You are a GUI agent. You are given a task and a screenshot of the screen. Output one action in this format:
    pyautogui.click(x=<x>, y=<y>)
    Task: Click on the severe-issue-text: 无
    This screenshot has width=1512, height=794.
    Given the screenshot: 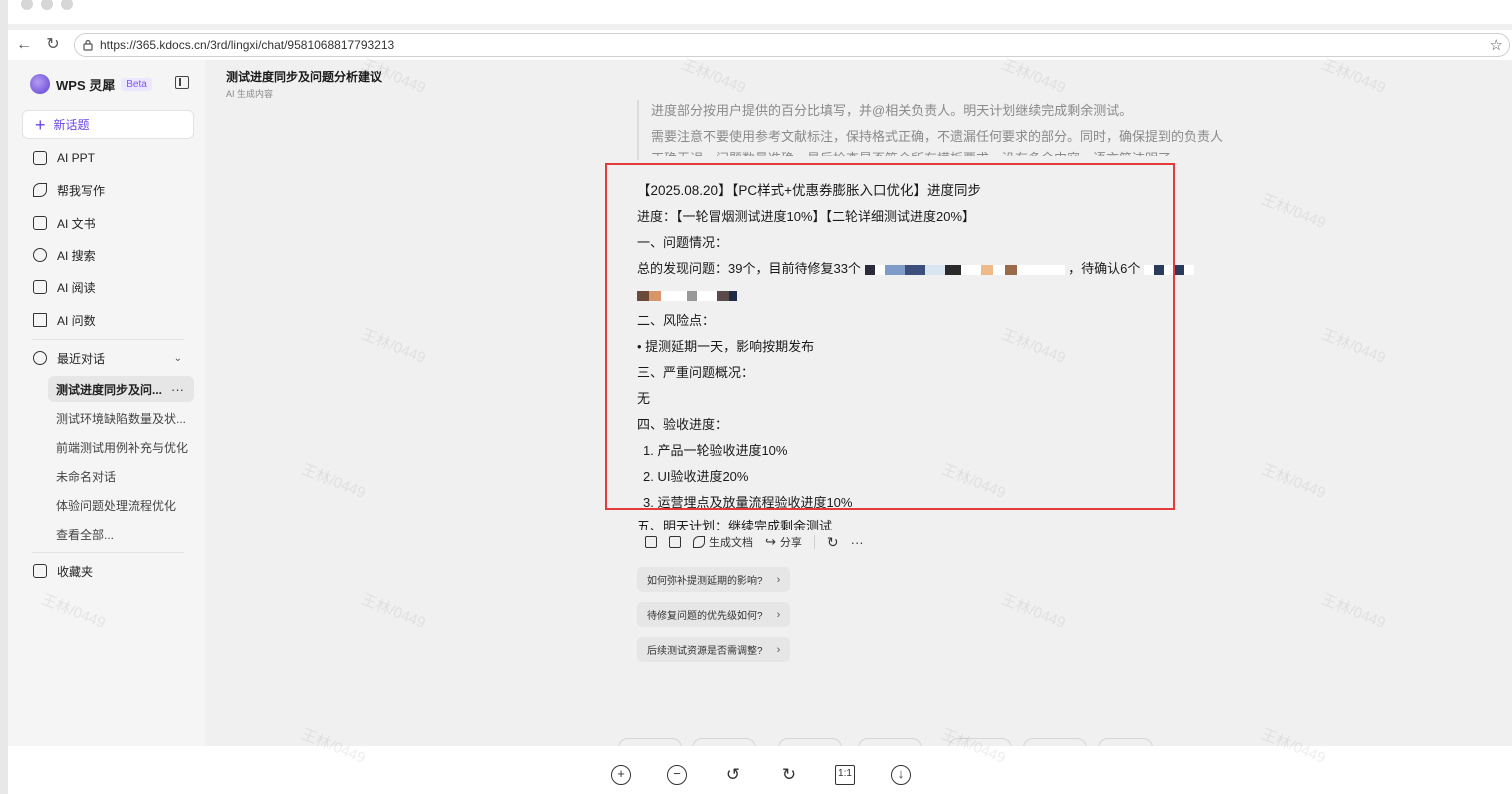 What is the action you would take?
    pyautogui.click(x=644, y=398)
    